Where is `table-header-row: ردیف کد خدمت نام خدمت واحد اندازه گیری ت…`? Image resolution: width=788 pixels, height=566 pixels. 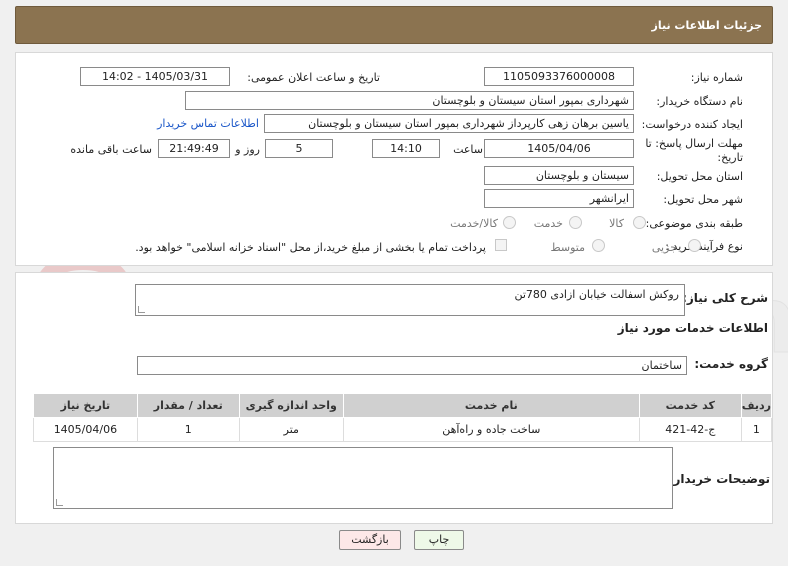 table-header-row: ردیف کد خدمت نام خدمت واحد اندازه گیری ت… is located at coordinates (403, 405).